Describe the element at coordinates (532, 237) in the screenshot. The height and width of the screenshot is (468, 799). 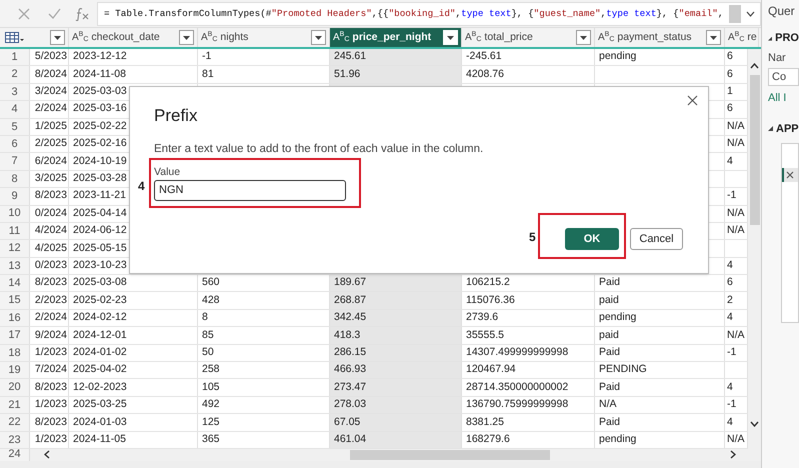
I see `step-number: 5` at that location.